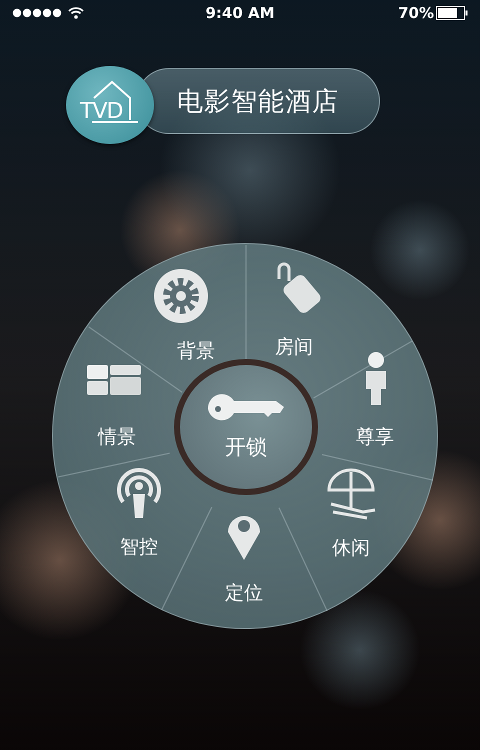 This screenshot has height=750, width=480. Describe the element at coordinates (181, 296) in the screenshot. I see `gear-icon` at that location.